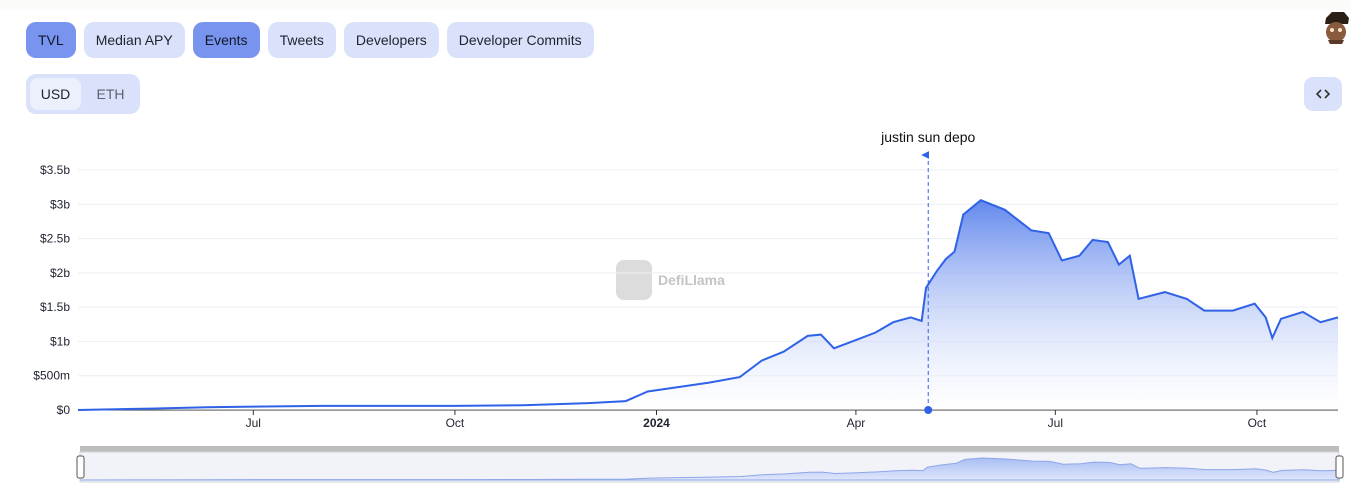  Describe the element at coordinates (55, 239) in the screenshot. I see `y-tick-label: $2.5b` at that location.